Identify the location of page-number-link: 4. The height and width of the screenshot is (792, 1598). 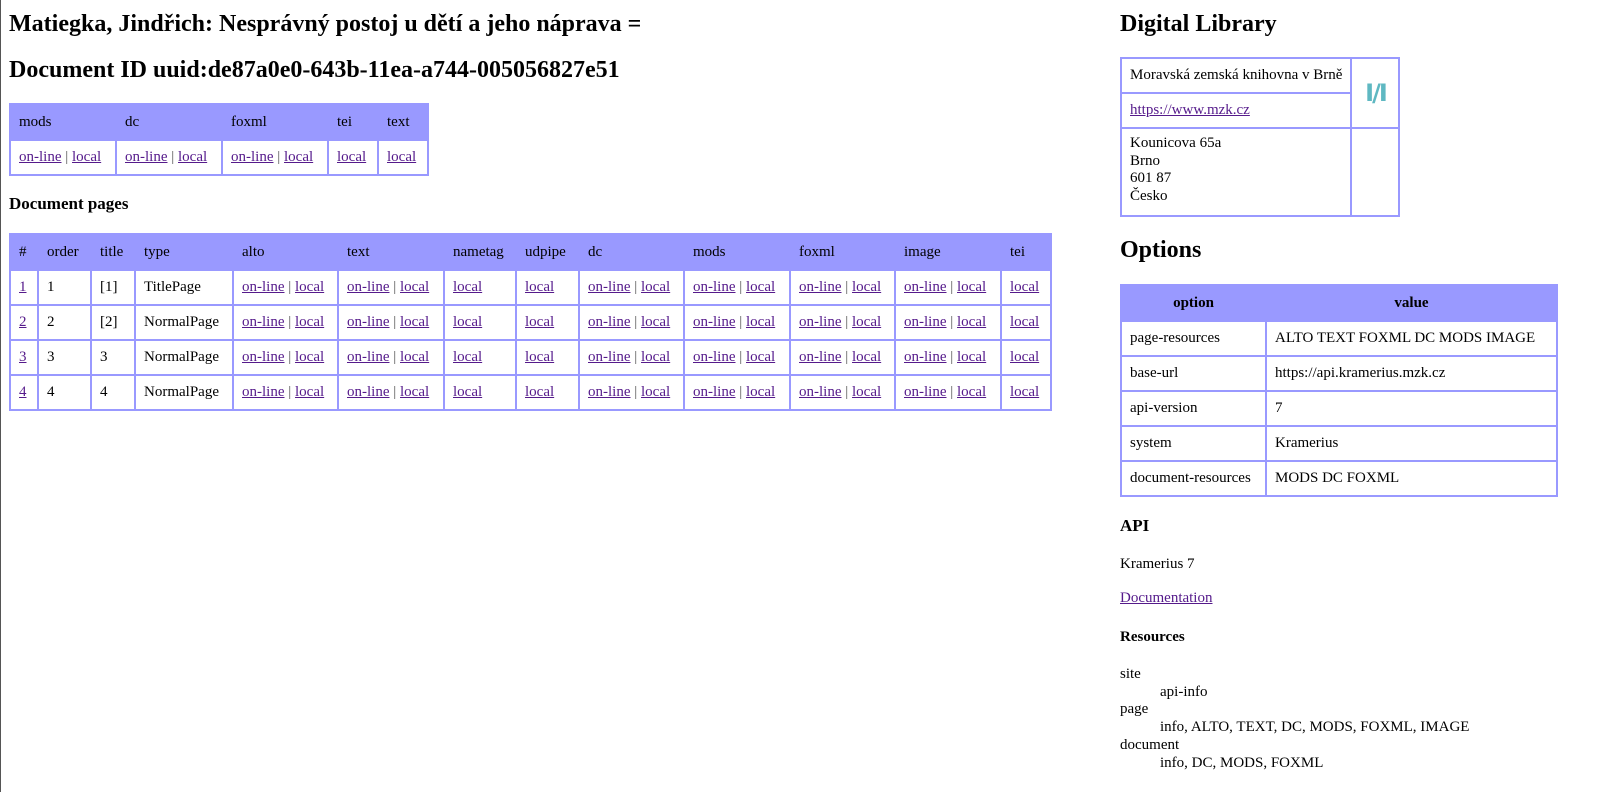
(23, 392).